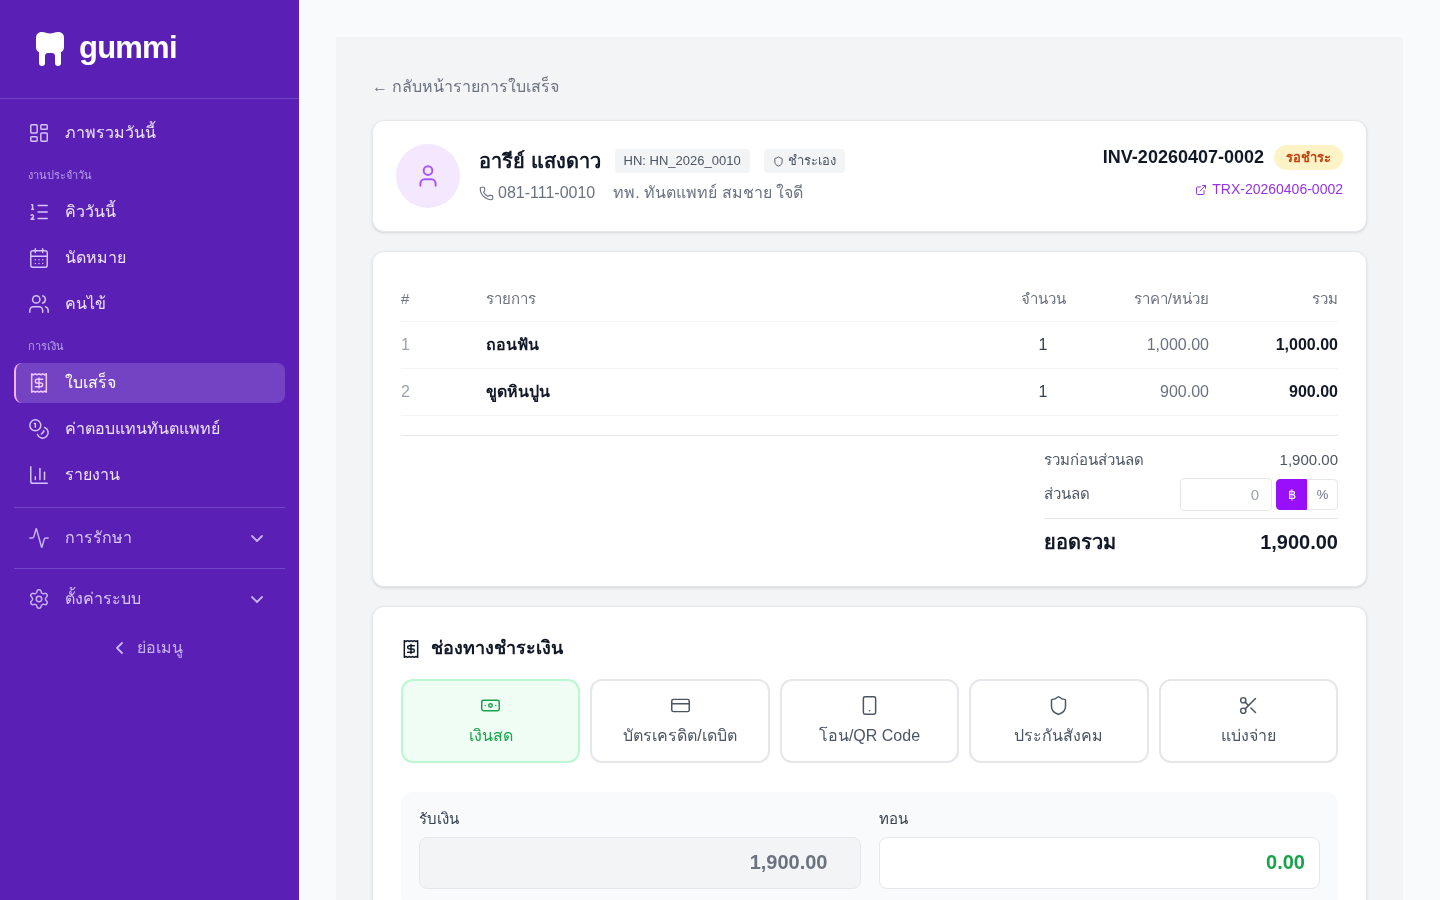  Describe the element at coordinates (149, 429) in the screenshot. I see `nav-item: ค่าตอบแทนทันตแพทย์` at that location.